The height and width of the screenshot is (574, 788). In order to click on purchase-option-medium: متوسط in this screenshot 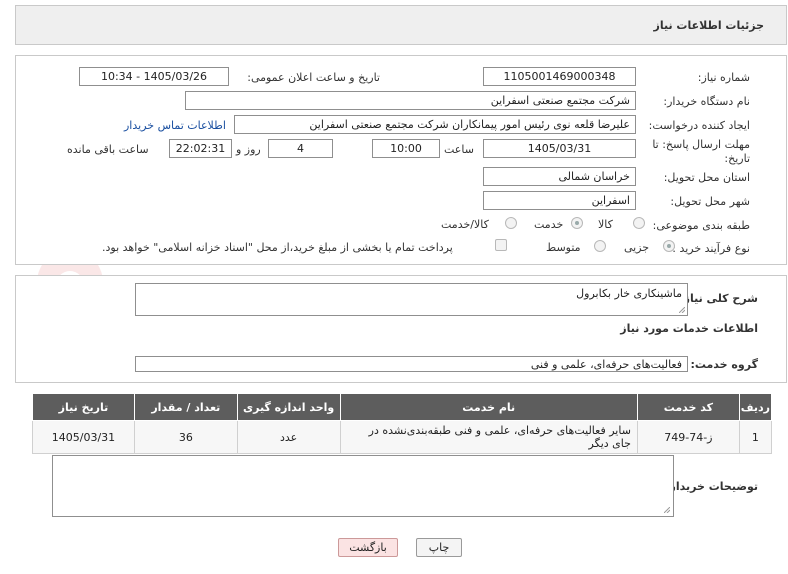, I will do `click(563, 247)`.